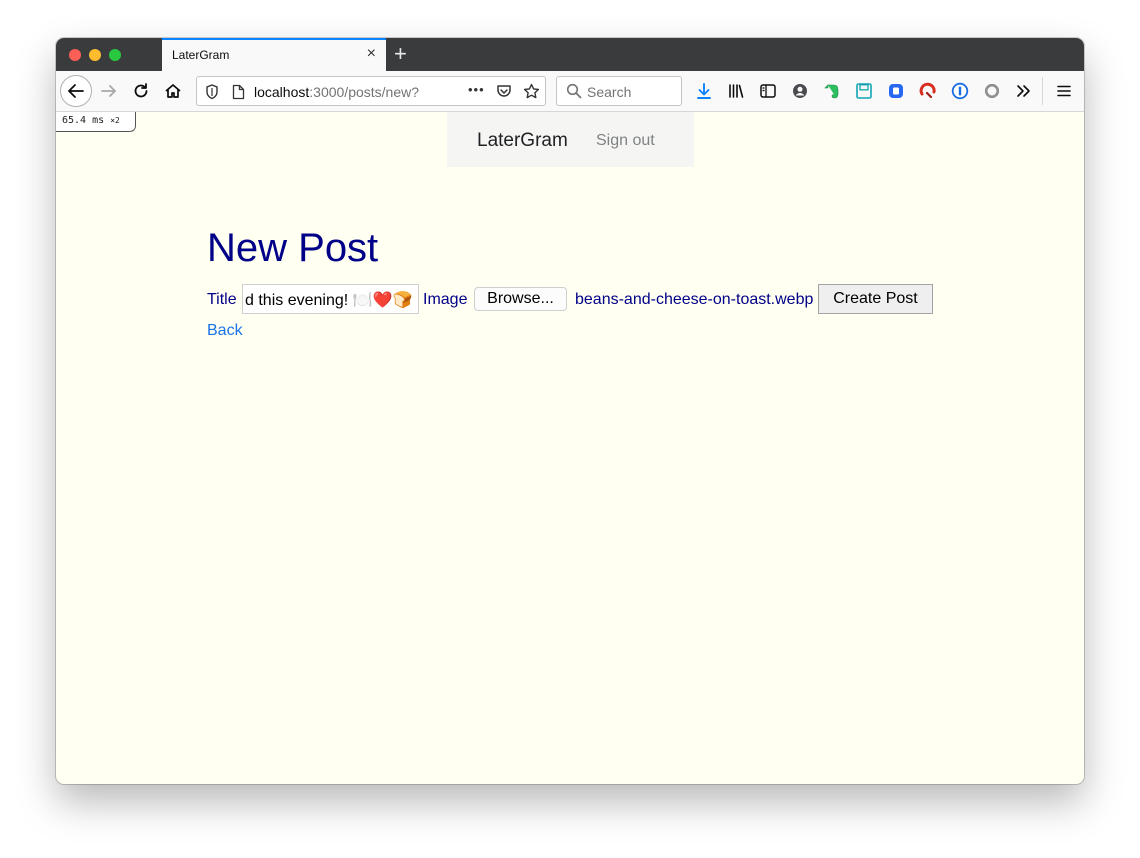 This screenshot has height=858, width=1140. What do you see at coordinates (832, 91) in the screenshot?
I see `evernote-icon` at bounding box center [832, 91].